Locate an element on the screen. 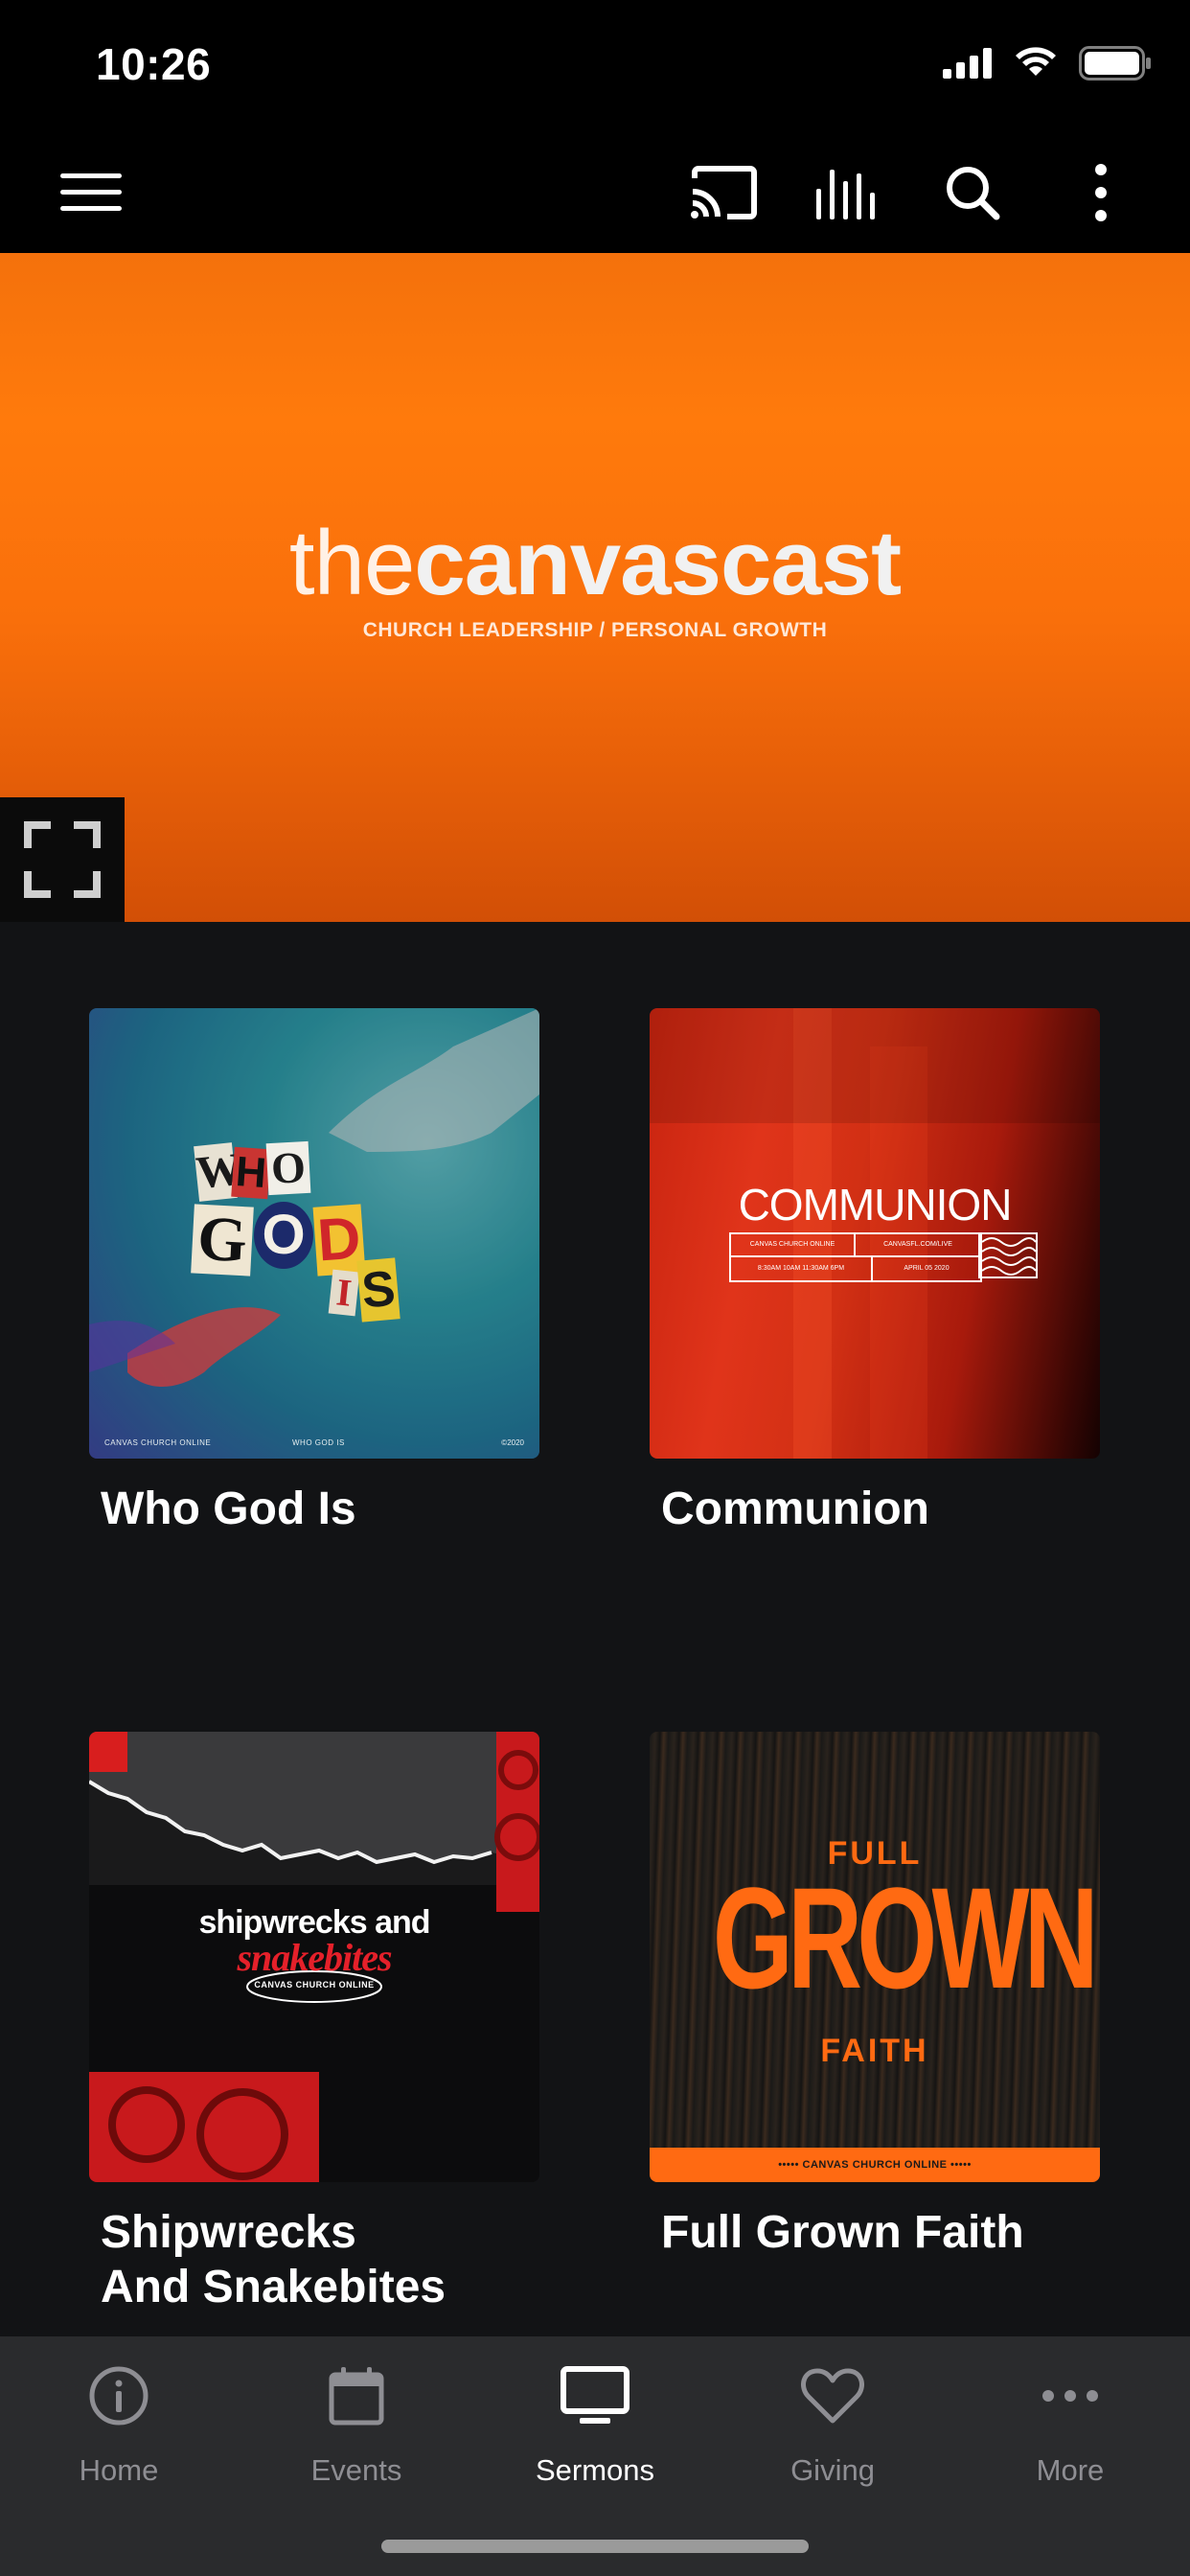  tab-home: Home is located at coordinates (119, 2417).